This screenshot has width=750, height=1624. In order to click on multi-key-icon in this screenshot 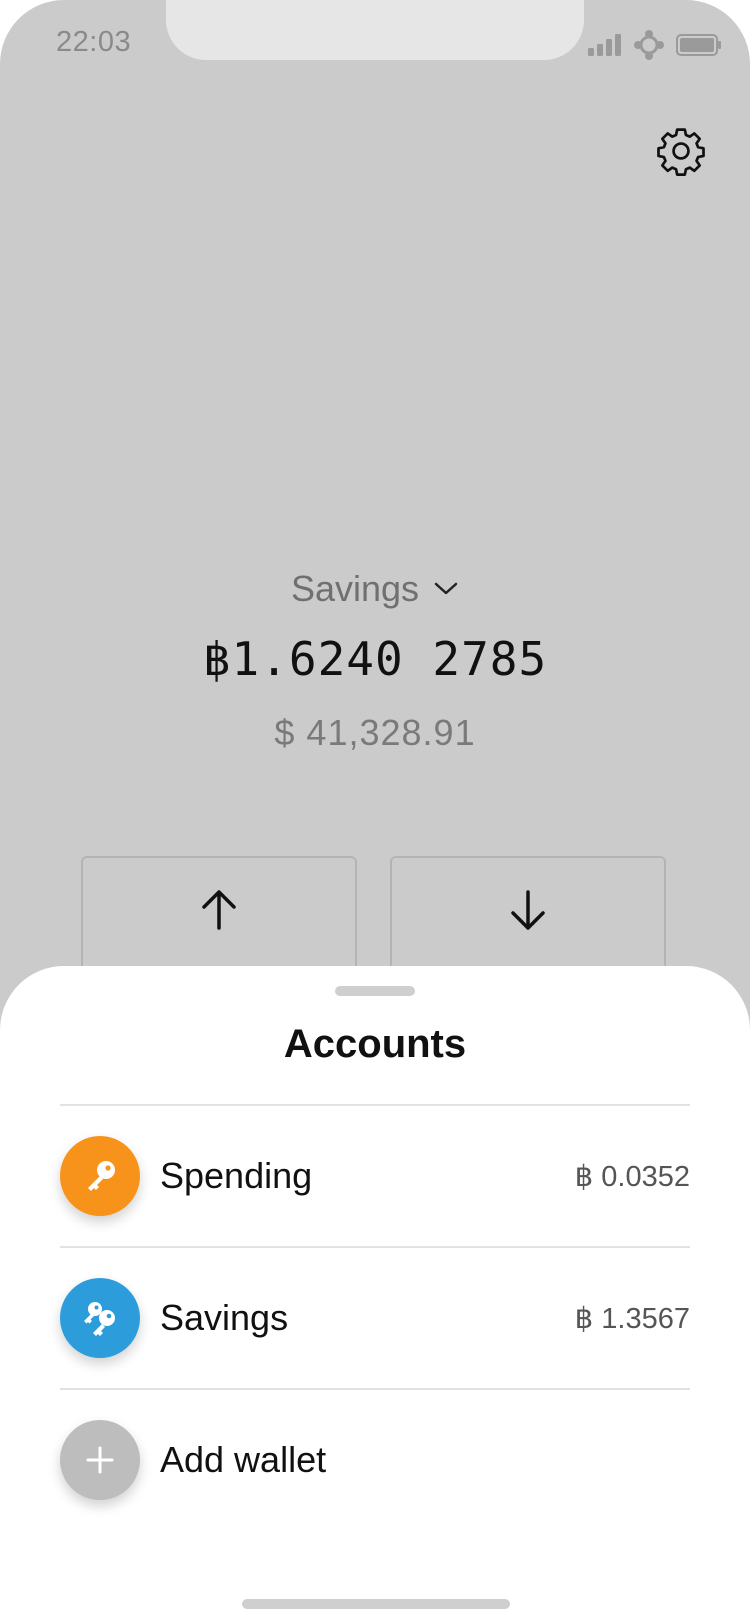, I will do `click(99, 1319)`.